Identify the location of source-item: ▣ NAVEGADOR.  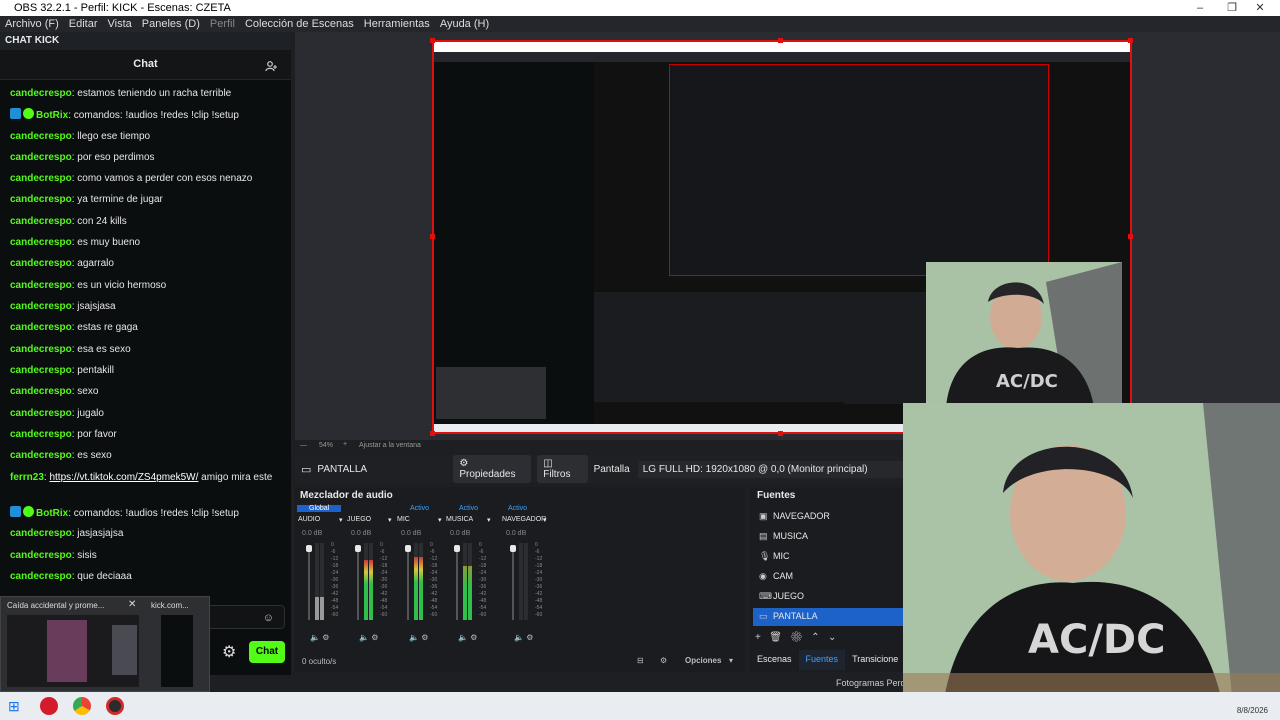
(828, 517).